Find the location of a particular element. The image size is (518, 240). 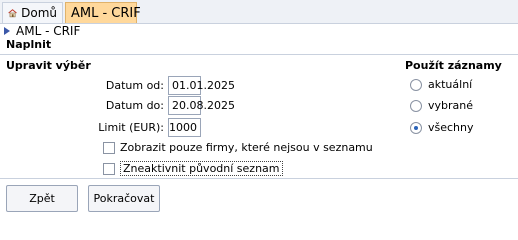

limit-field: 1000 is located at coordinates (184, 127).